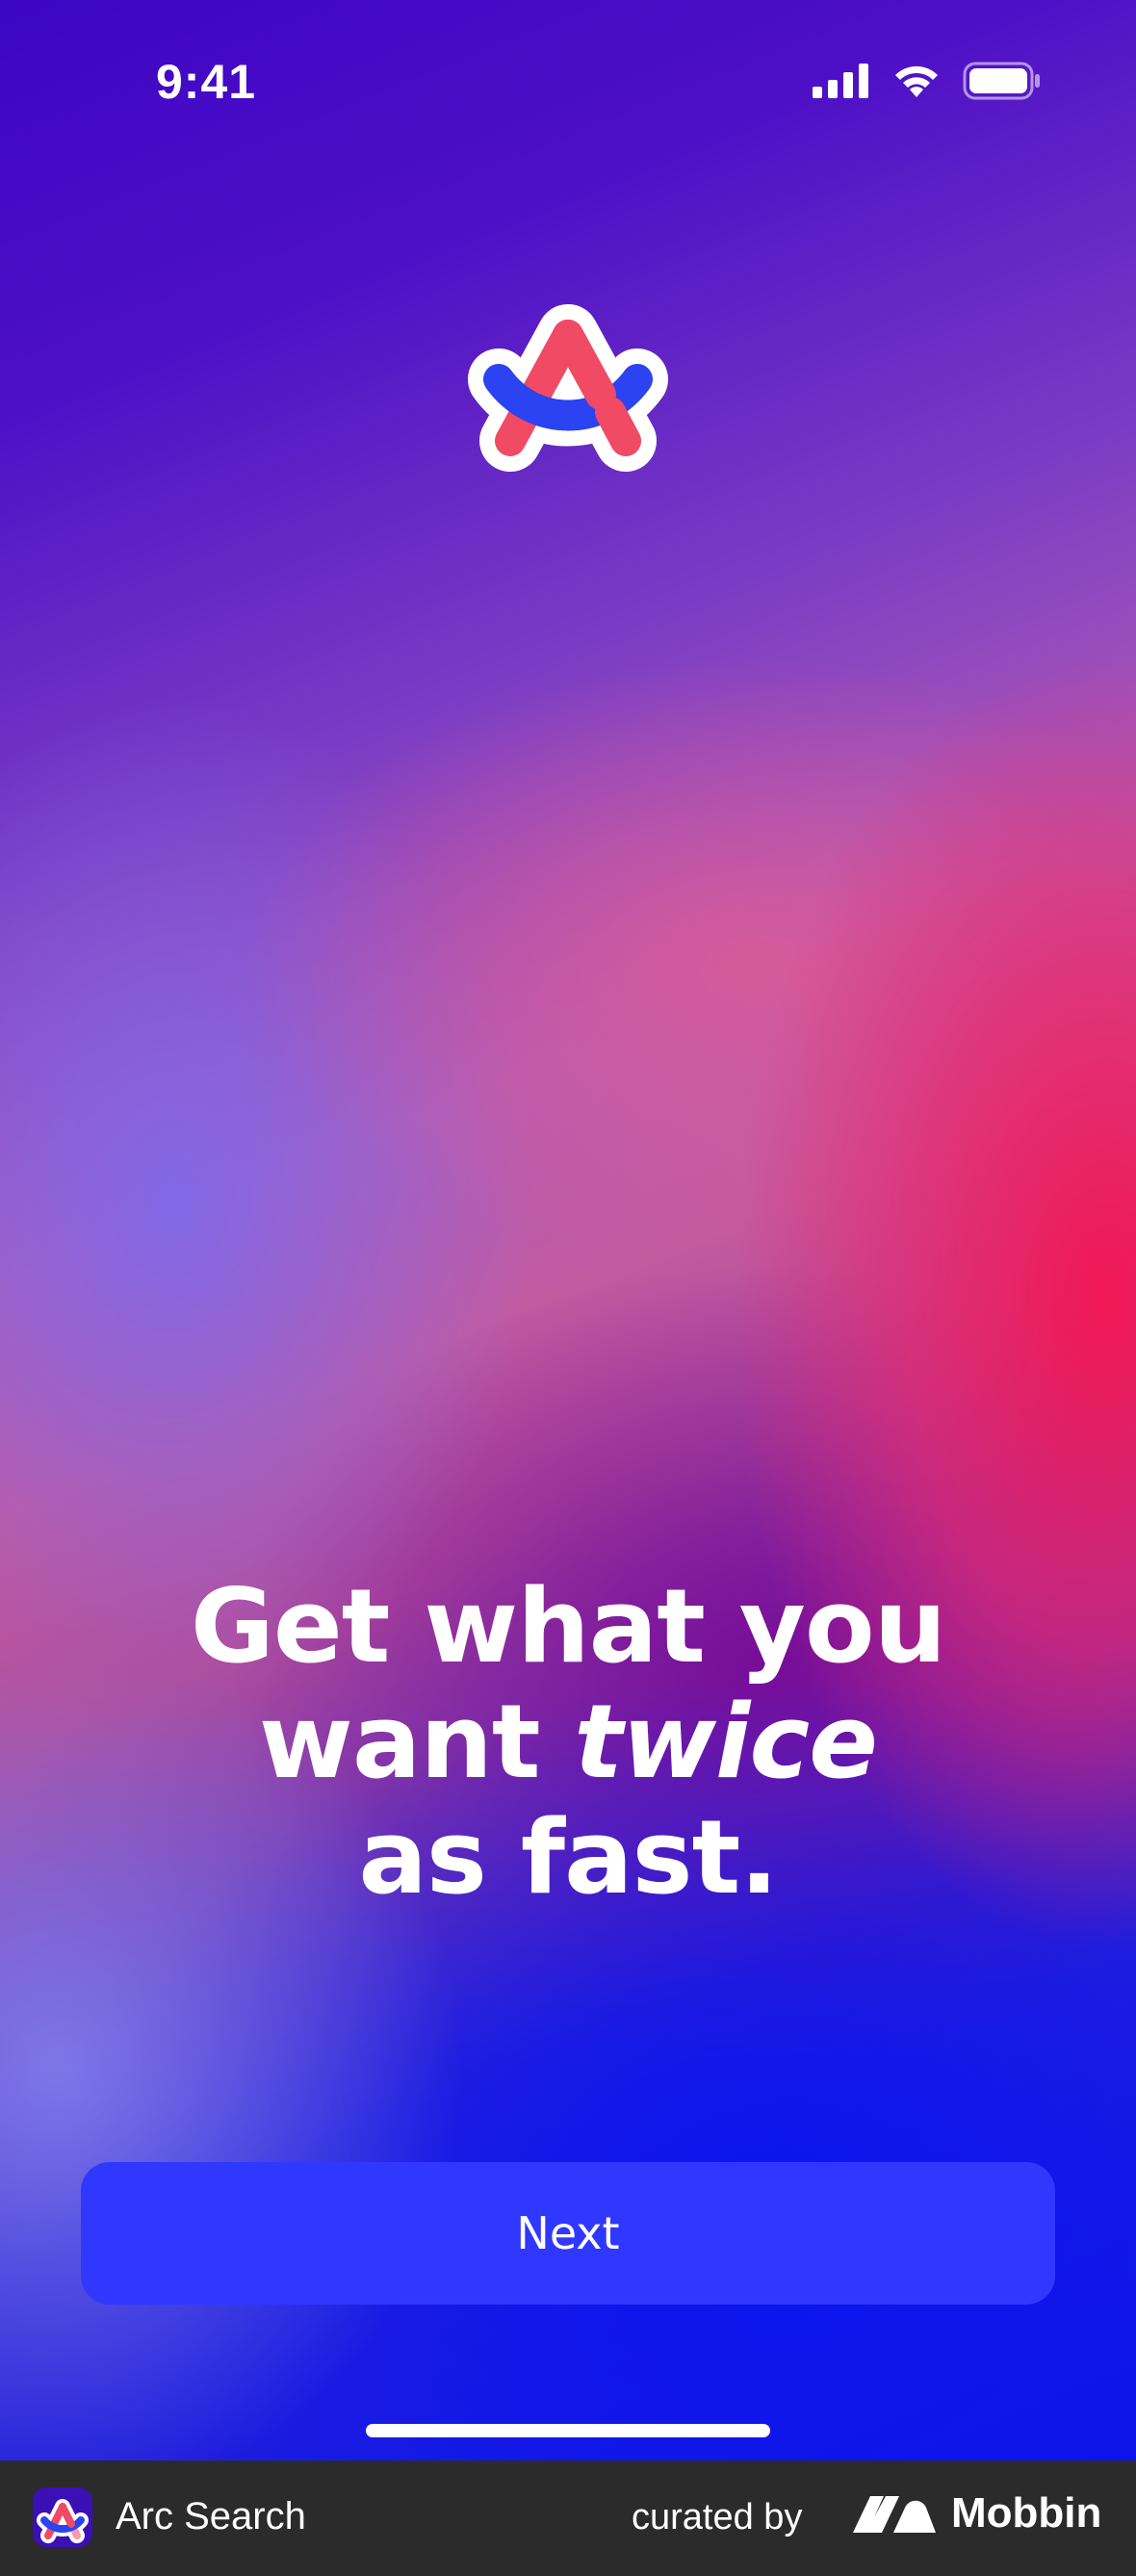  I want to click on cellular-signal-icon, so click(840, 81).